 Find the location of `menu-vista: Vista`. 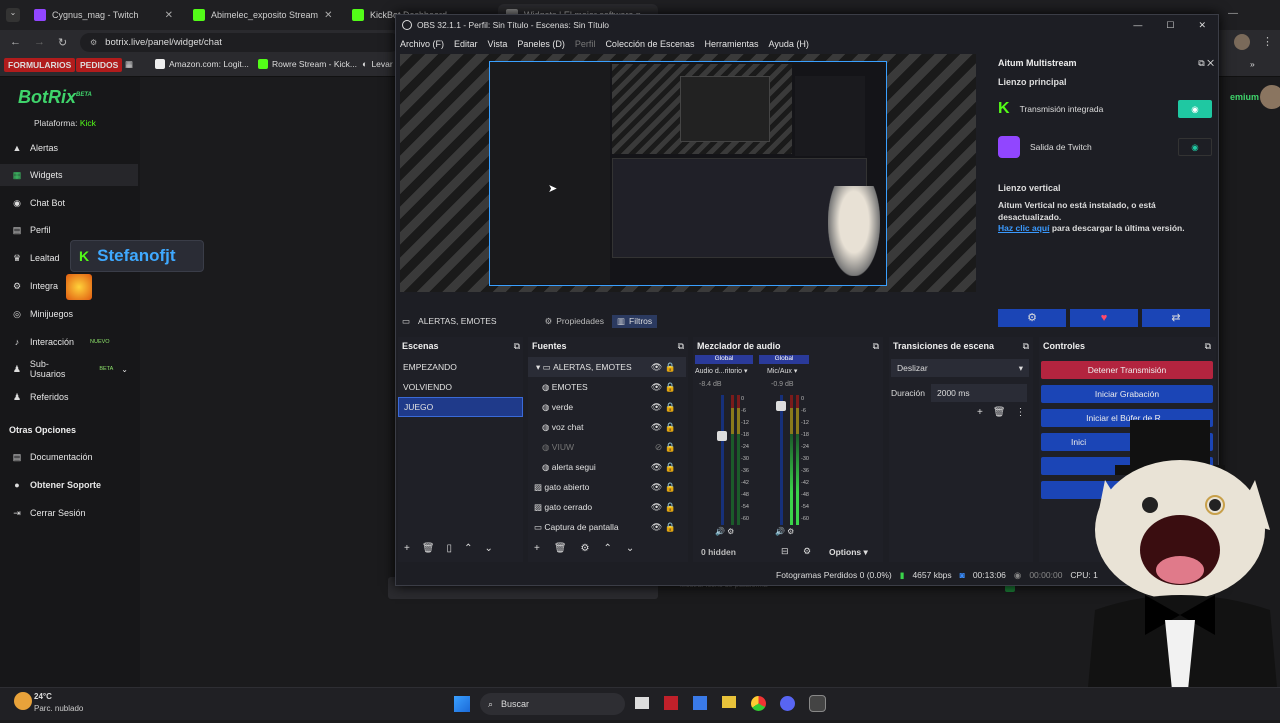

menu-vista: Vista is located at coordinates (498, 44).